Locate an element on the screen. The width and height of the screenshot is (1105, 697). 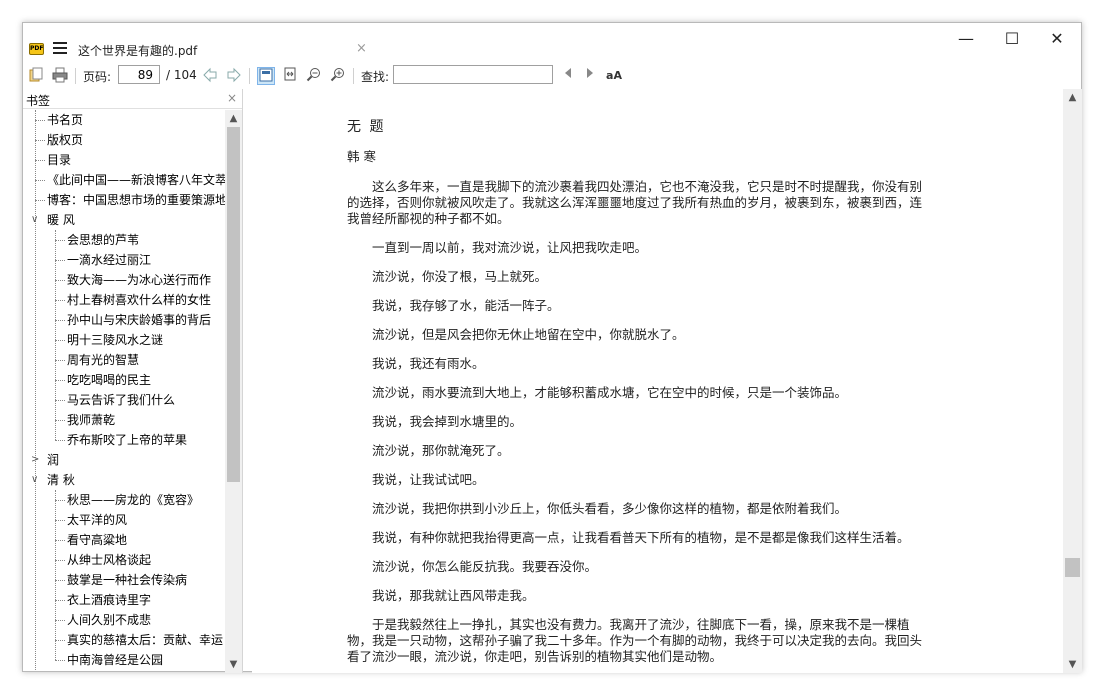
bookmark-item: 看守高粱地 is located at coordinates (124, 540).